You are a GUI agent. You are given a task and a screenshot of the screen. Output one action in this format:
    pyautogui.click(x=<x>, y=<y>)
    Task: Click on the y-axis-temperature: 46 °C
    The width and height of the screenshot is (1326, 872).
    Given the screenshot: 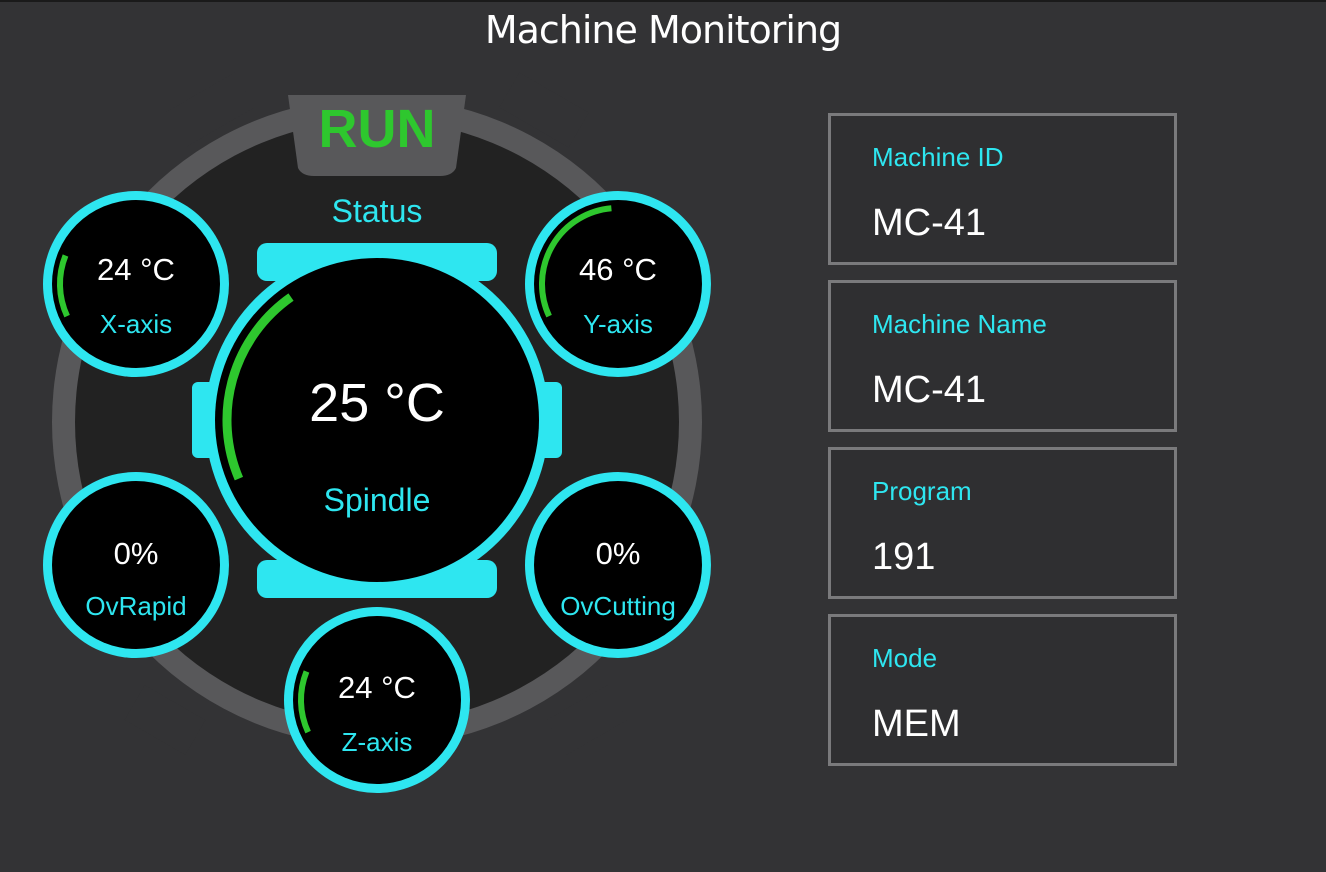 What is the action you would take?
    pyautogui.click(x=618, y=269)
    